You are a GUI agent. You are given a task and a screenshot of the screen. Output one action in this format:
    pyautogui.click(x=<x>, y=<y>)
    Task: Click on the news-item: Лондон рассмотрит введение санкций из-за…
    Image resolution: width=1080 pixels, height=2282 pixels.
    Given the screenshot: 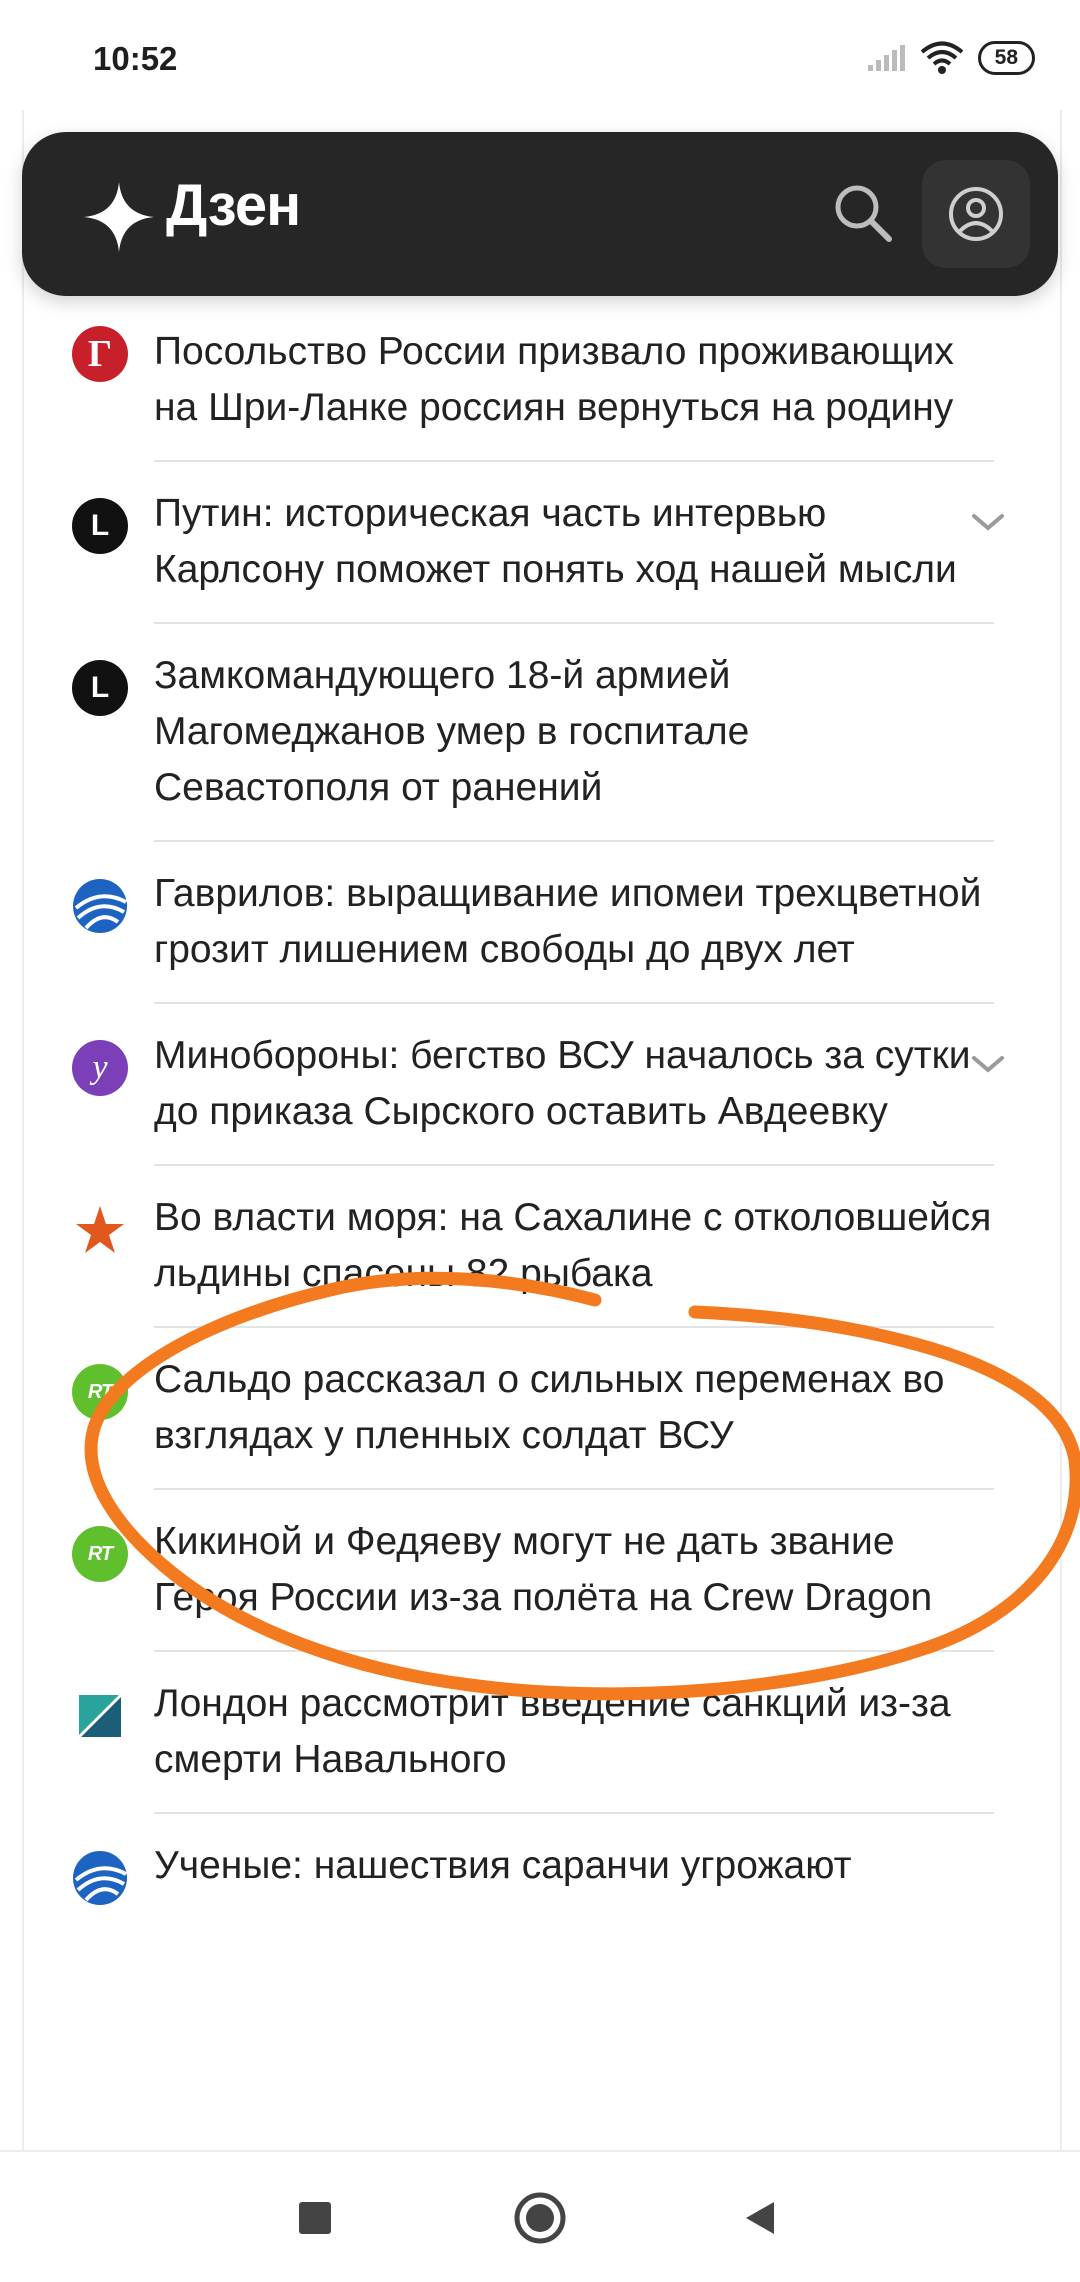 What is the action you would take?
    pyautogui.click(x=540, y=1733)
    